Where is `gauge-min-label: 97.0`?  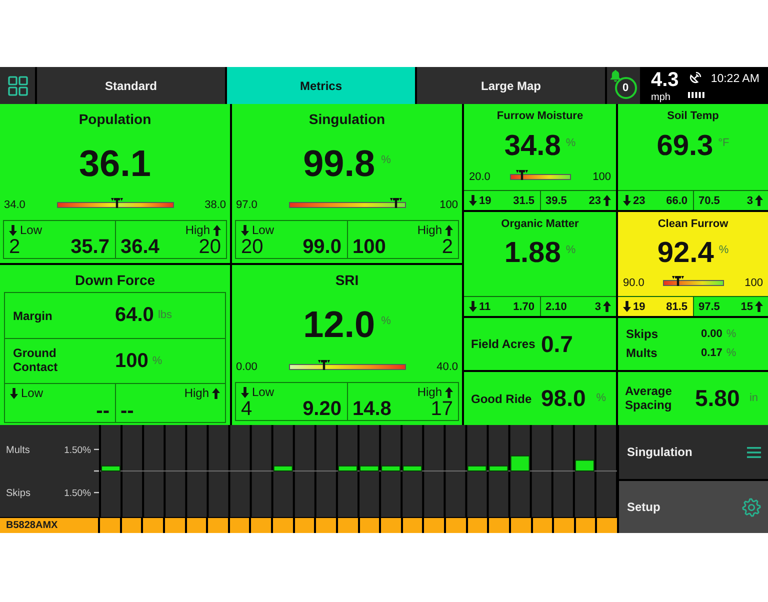 gauge-min-label: 97.0 is located at coordinates (247, 205).